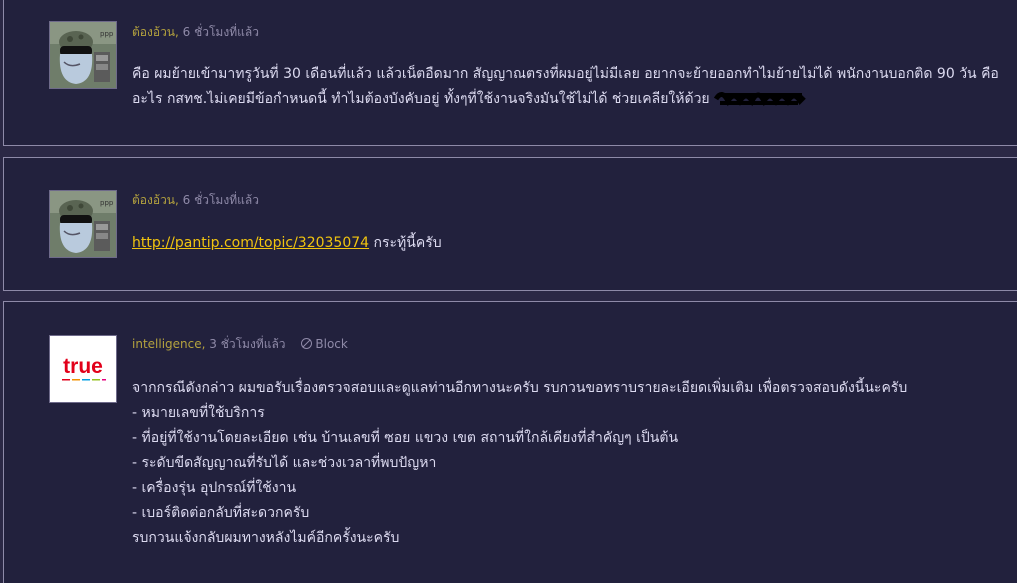  I want to click on comment-text: กระทู้นี้ครับ, so click(405, 243).